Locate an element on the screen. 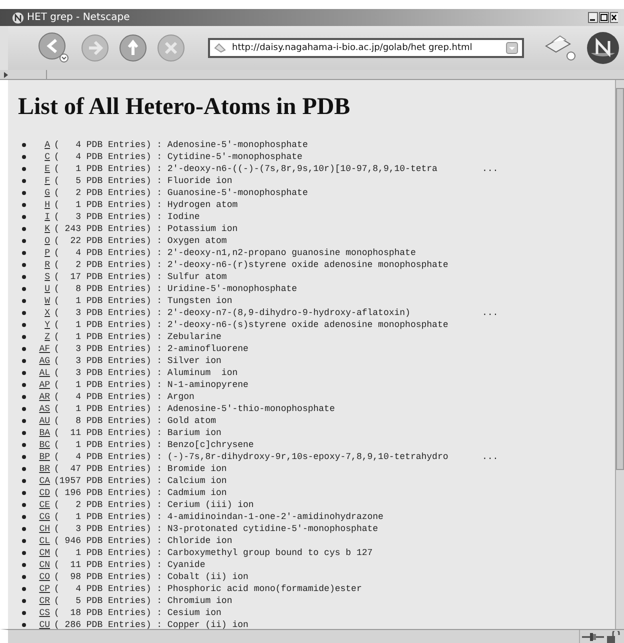 The image size is (624, 643). entry-text: ( 3 PDB Entries) : 2'-deoxy-n7-(8,9-dihydro-9-hydroxy-aflatoxin) is located at coordinates (233, 313).